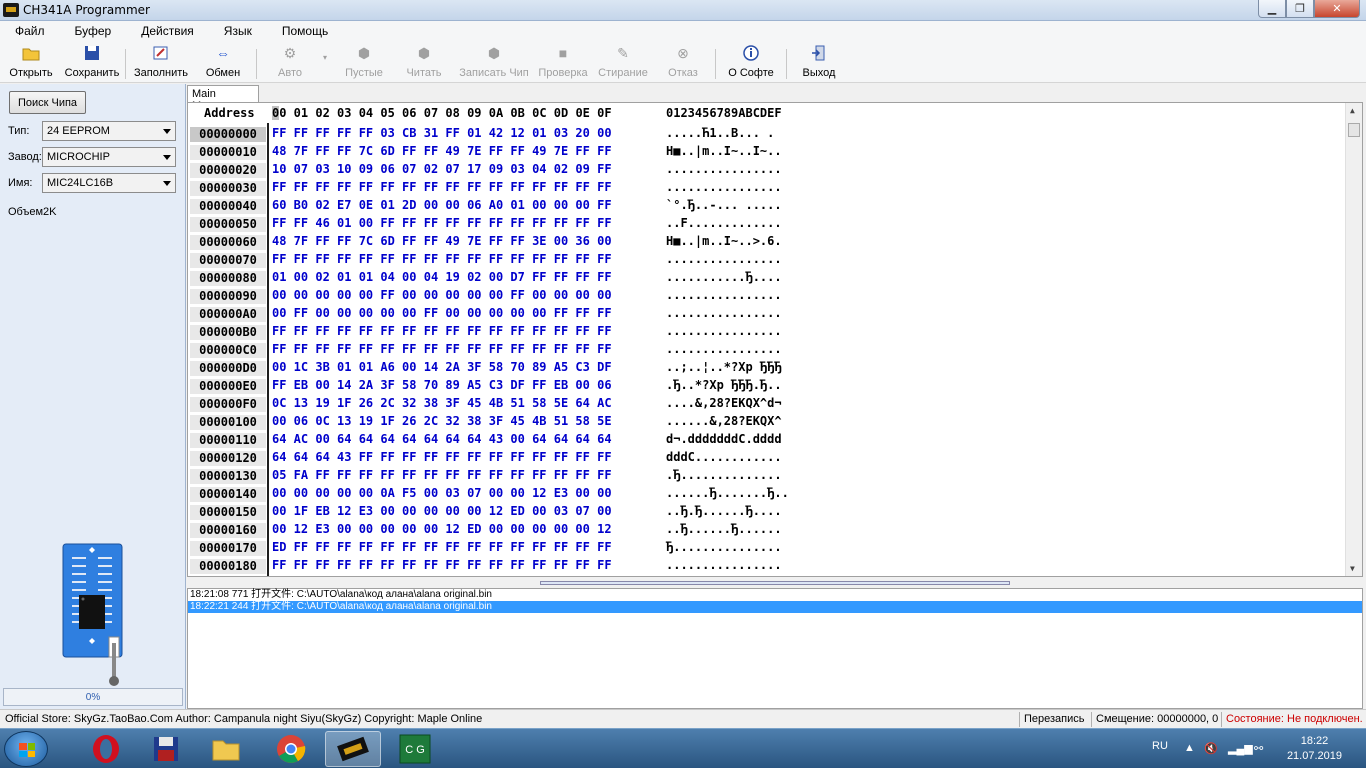 This screenshot has width=1366, height=768. What do you see at coordinates (92, 62) in the screenshot?
I see `save-button: Сохранить` at bounding box center [92, 62].